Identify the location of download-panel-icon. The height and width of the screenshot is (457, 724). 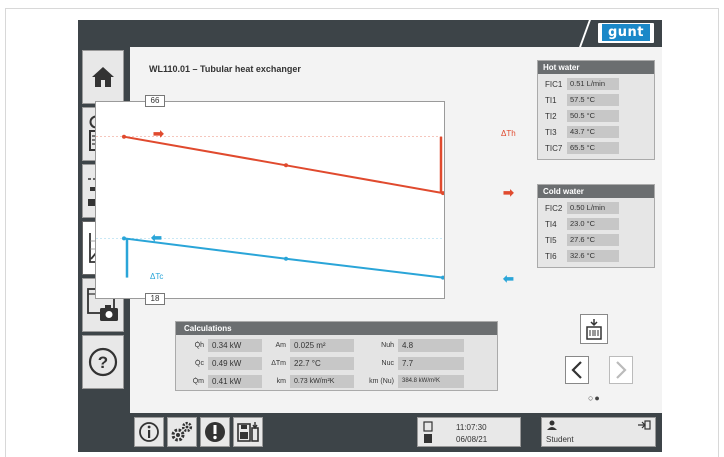
(594, 329).